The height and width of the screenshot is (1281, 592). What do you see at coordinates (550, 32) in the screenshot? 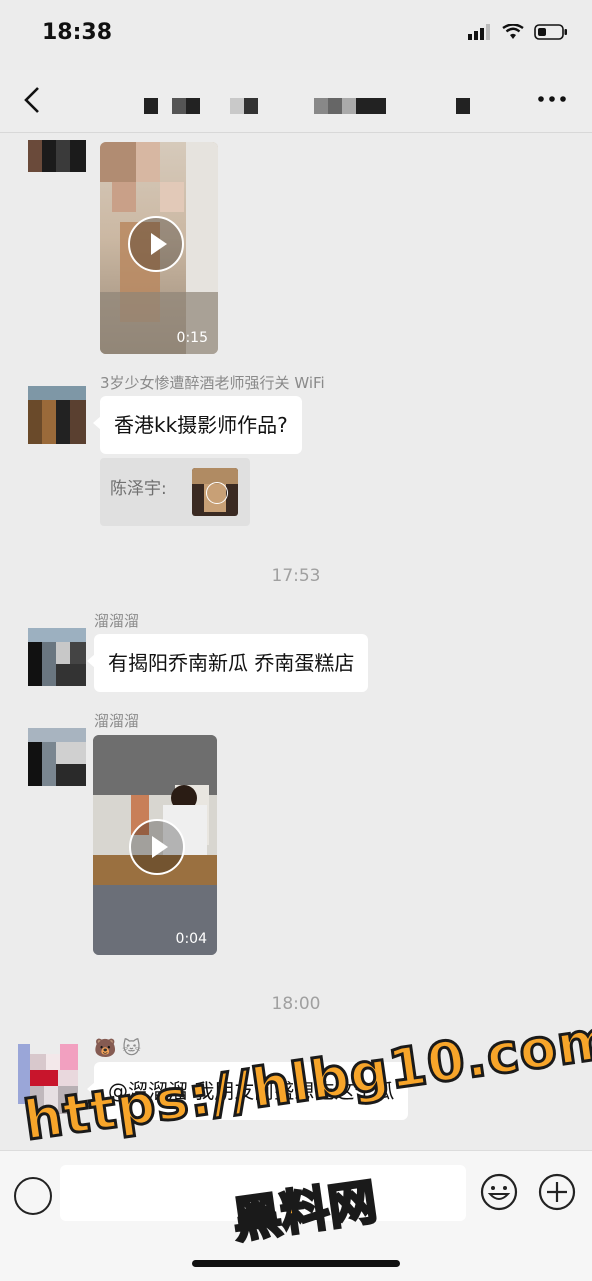
I see `battery-icon` at bounding box center [550, 32].